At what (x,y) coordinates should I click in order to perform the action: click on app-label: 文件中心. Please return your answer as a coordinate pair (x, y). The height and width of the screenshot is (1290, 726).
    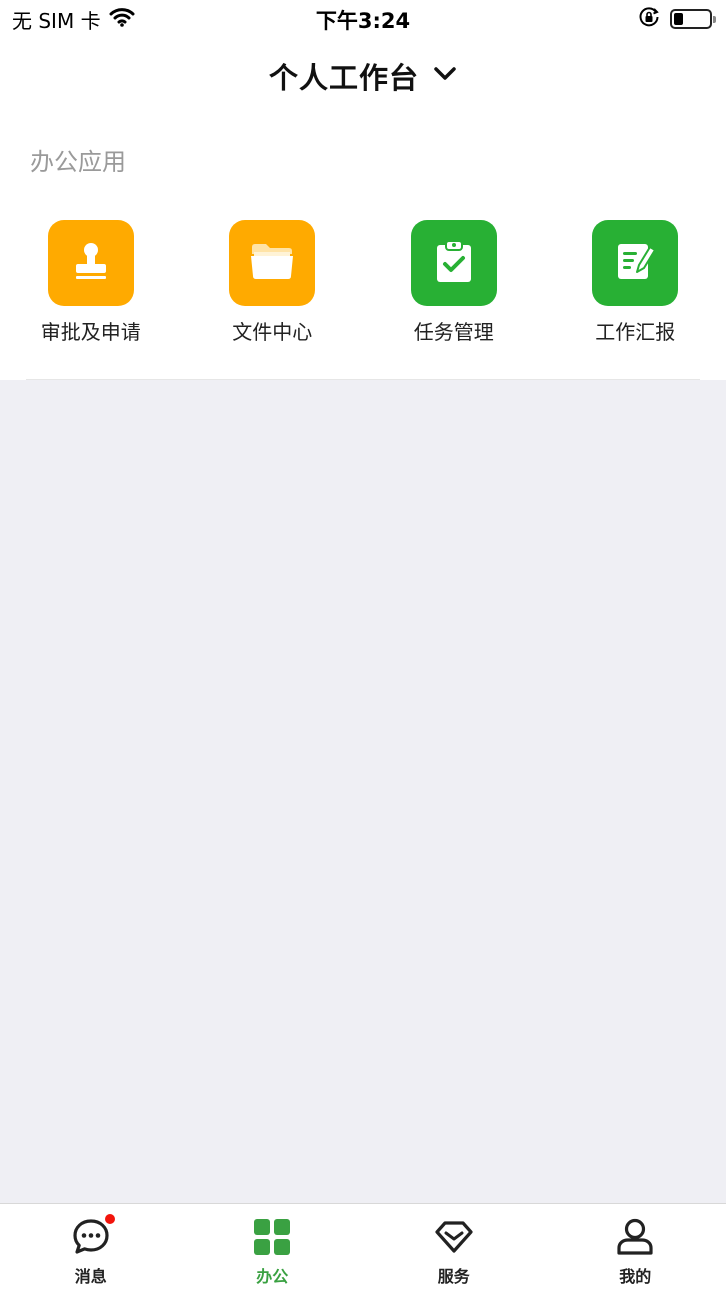
    Looking at the image, I should click on (272, 332).